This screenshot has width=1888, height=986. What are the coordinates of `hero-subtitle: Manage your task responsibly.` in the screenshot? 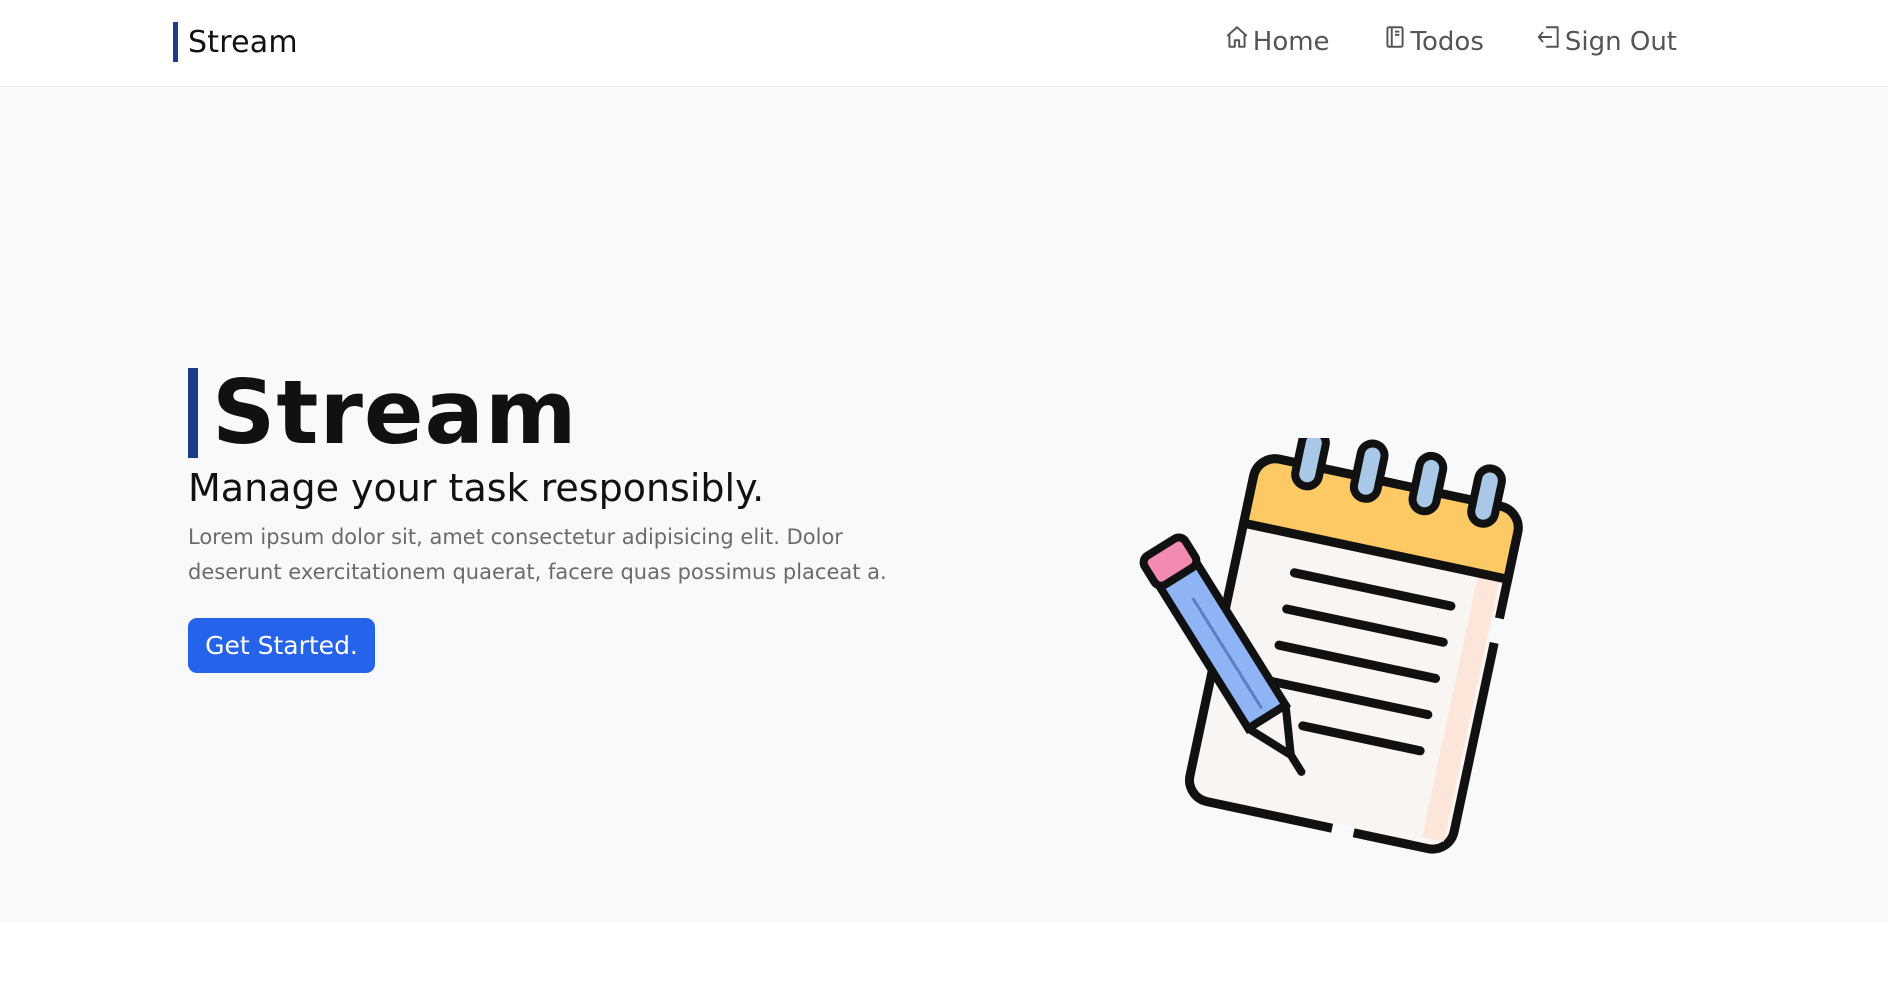 It's located at (476, 488).